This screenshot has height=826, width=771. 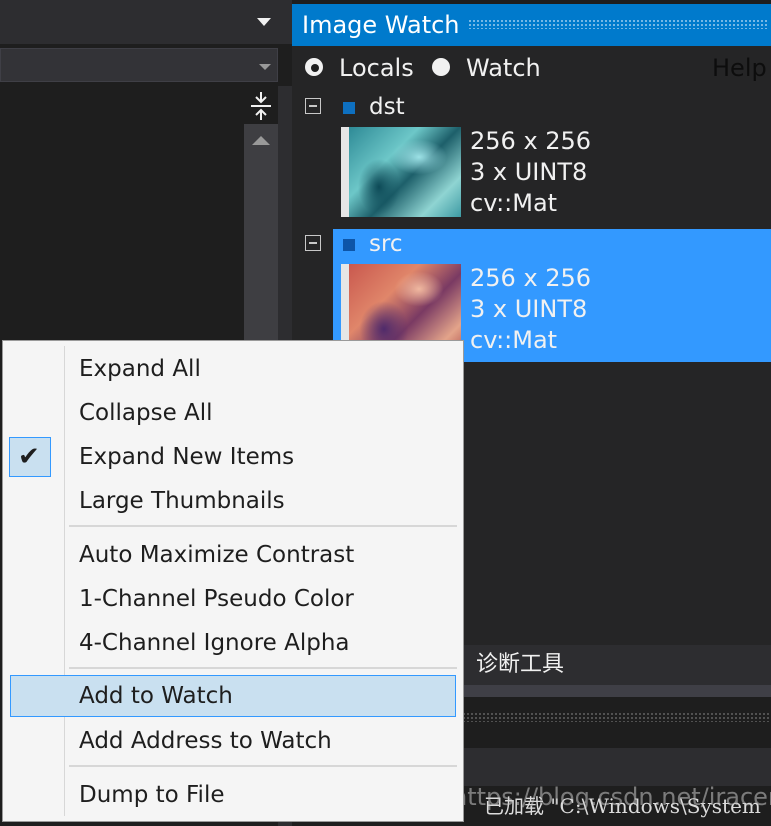 I want to click on menu-item-label: Expand New Items, so click(x=187, y=457).